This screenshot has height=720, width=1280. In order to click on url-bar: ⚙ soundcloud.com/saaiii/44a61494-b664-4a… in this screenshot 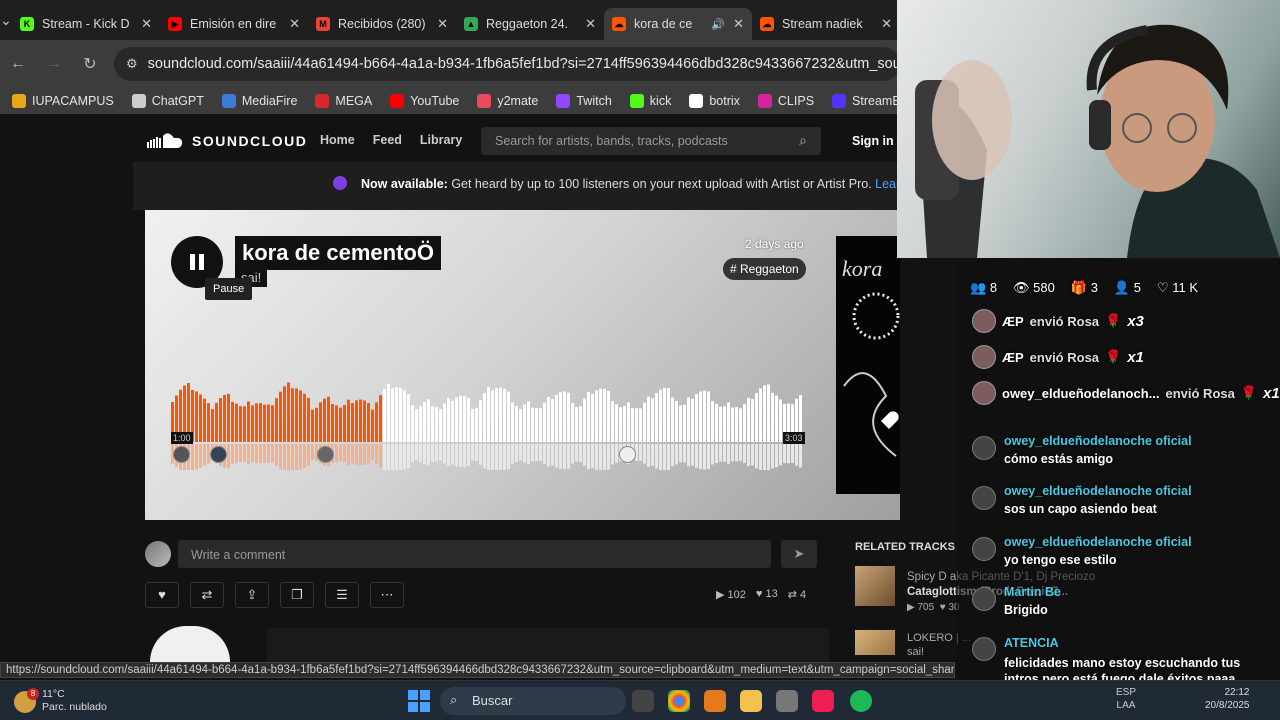, I will do `click(507, 64)`.